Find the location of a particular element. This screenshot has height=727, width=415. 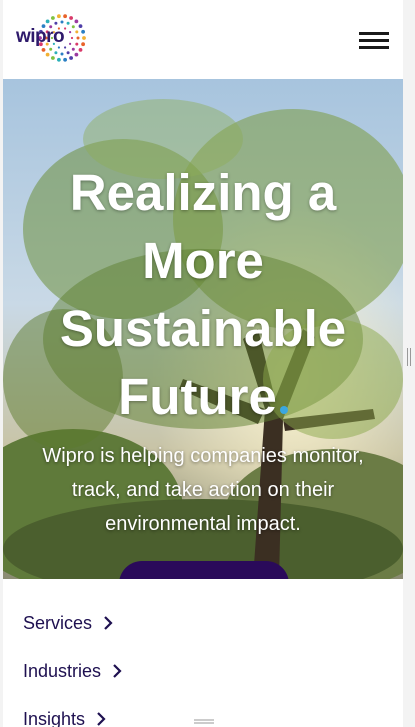

hero-title-line-1: Realizing a is located at coordinates (203, 192).